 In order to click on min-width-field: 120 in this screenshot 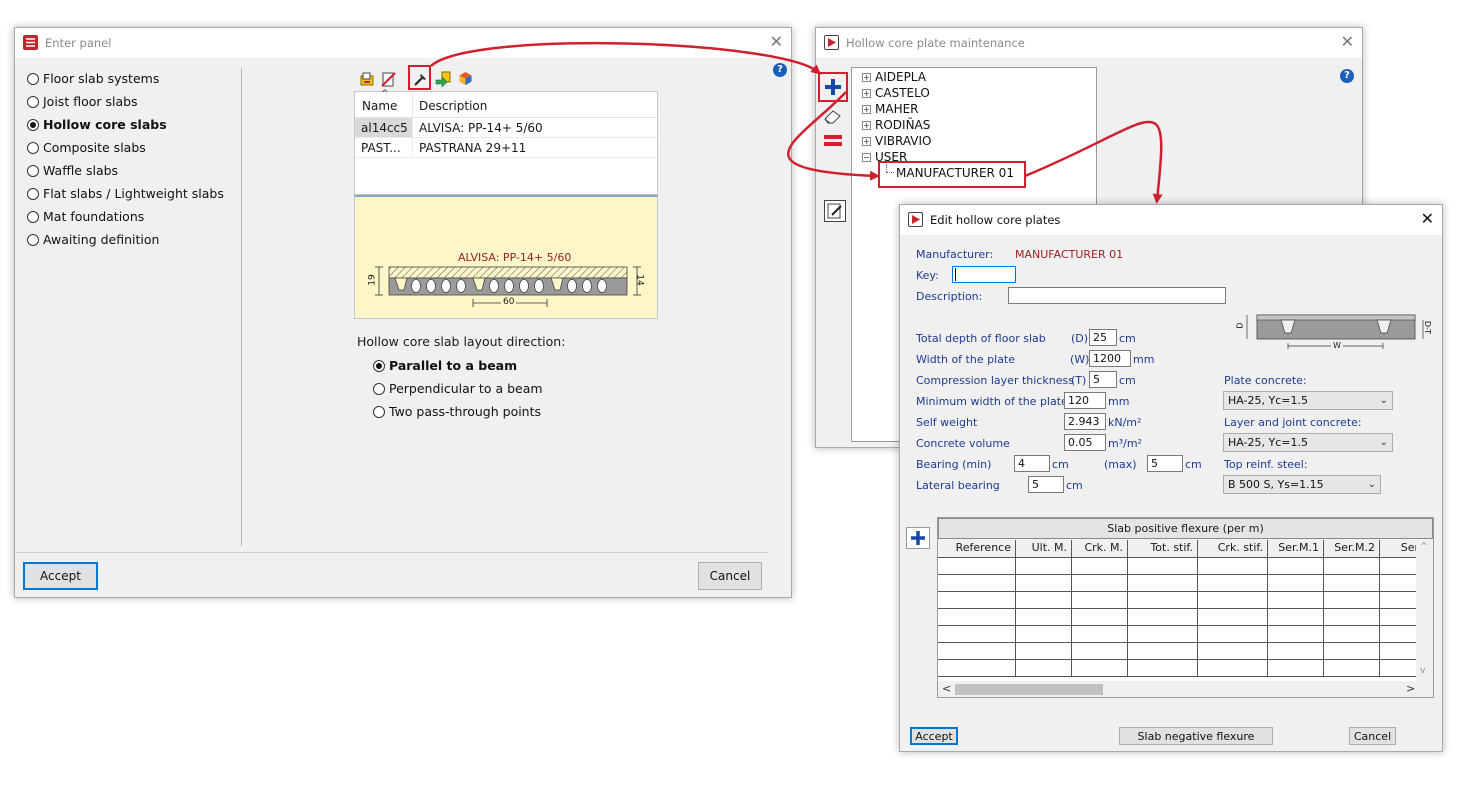, I will do `click(1085, 400)`.